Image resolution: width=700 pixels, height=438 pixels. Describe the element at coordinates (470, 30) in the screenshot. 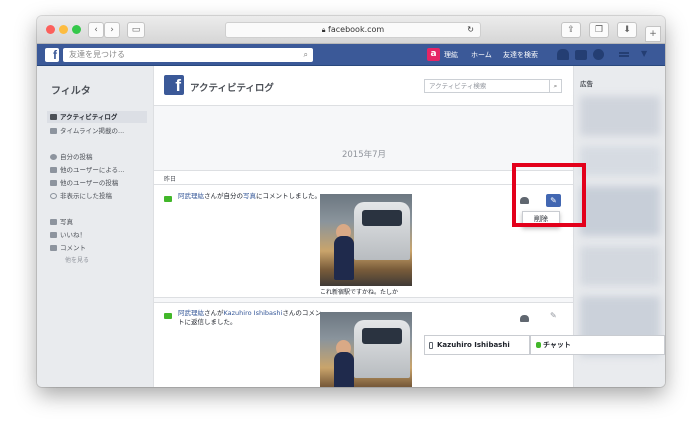

I see `reload-icon: ↻` at that location.